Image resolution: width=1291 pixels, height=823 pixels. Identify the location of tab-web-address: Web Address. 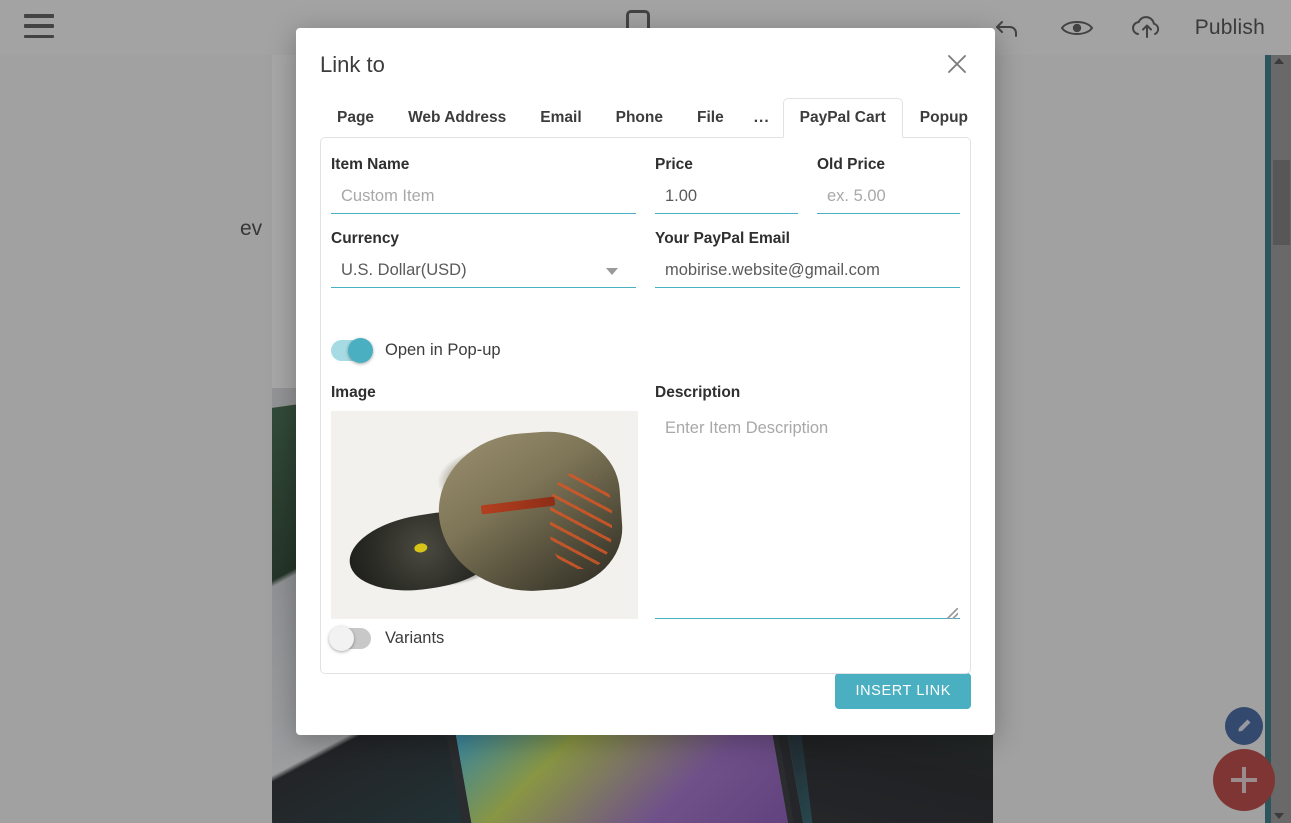
(457, 118).